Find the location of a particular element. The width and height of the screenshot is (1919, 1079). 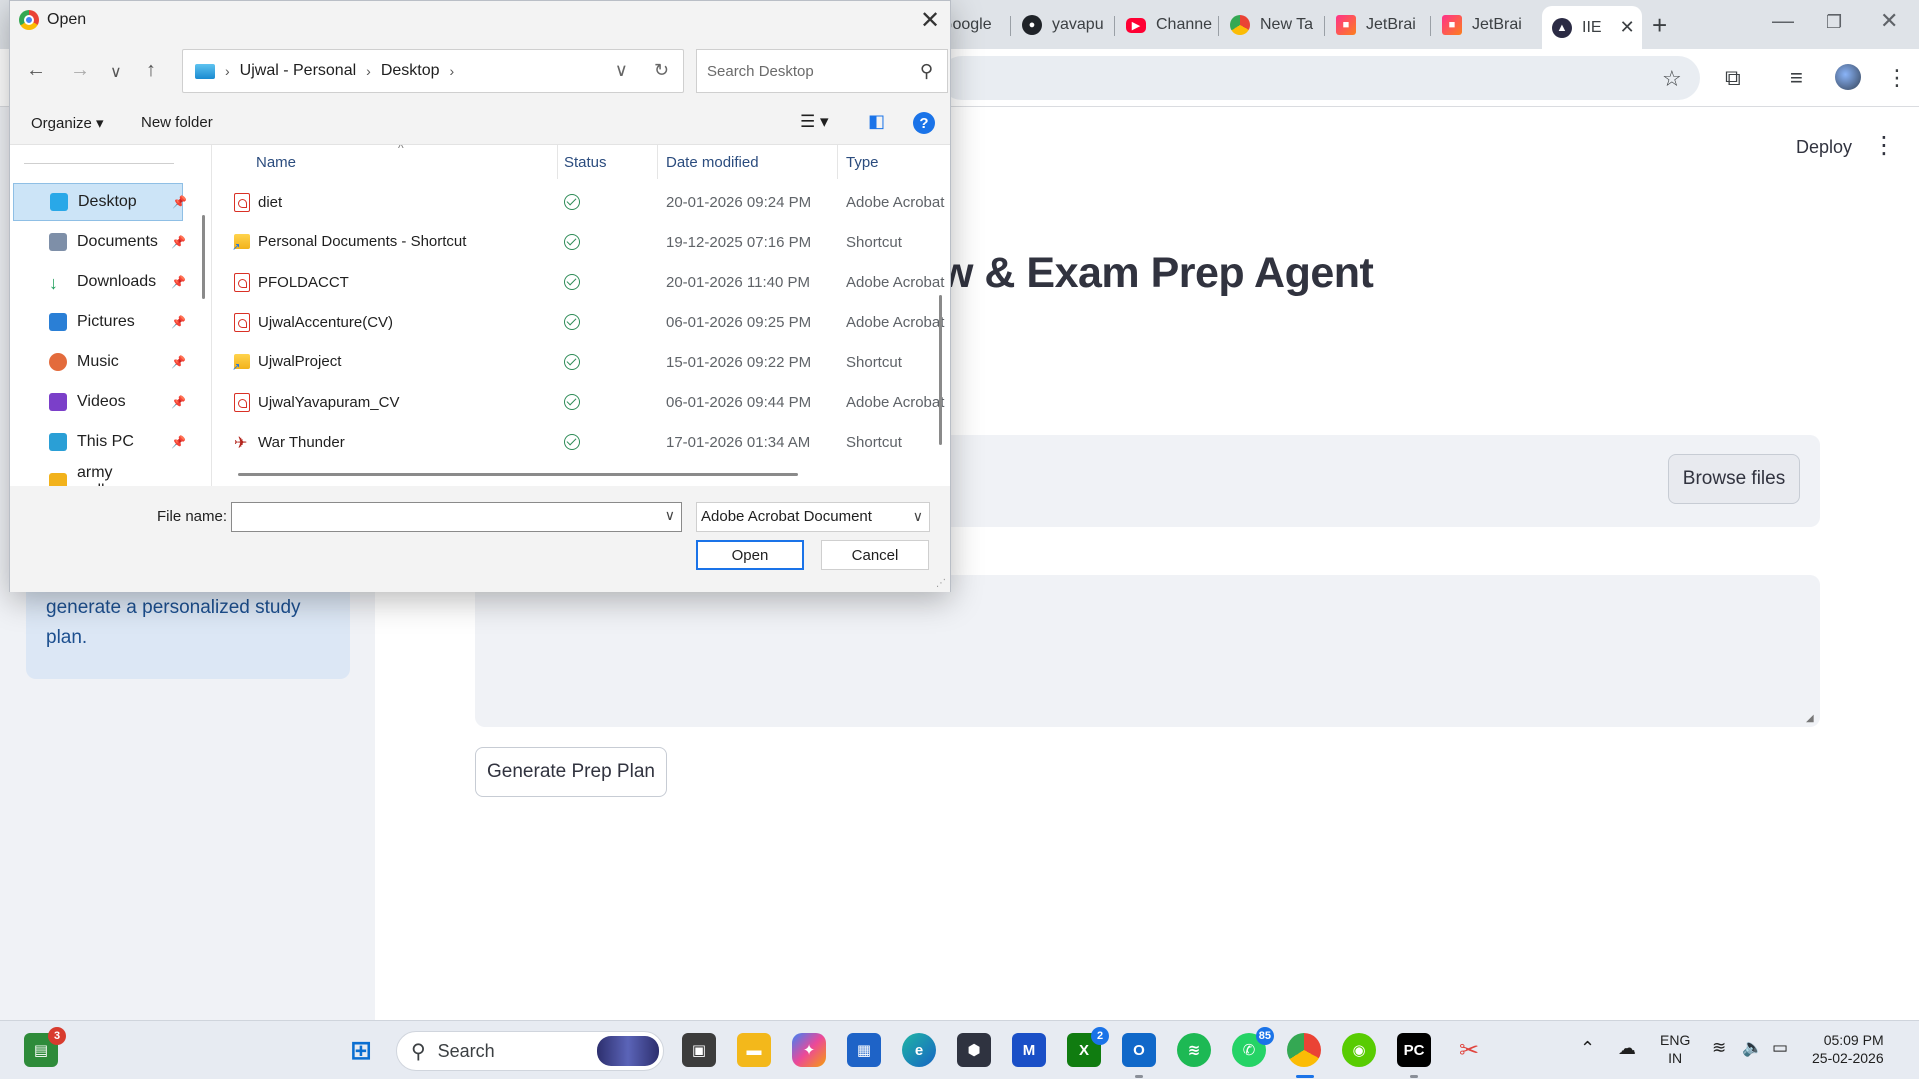

windows-start-icon: ⊞ is located at coordinates (361, 1050).